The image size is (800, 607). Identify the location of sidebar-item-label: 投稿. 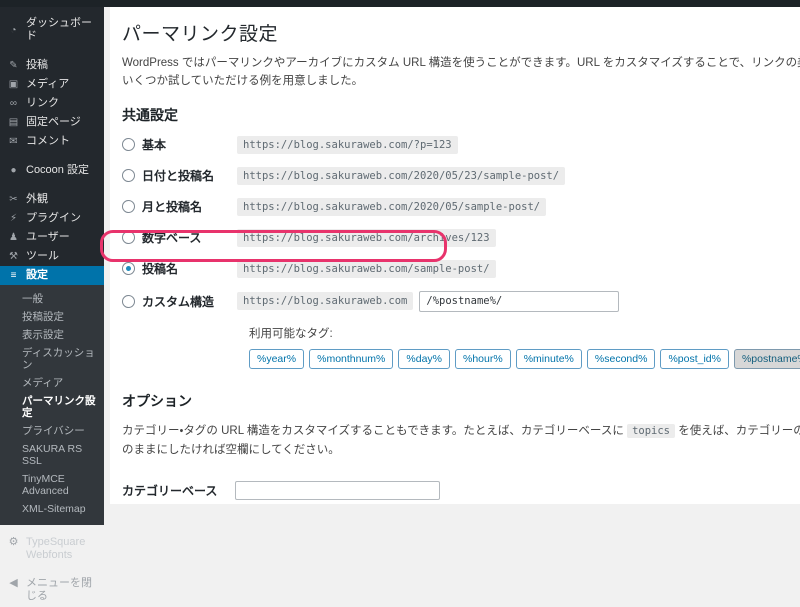
(37, 65).